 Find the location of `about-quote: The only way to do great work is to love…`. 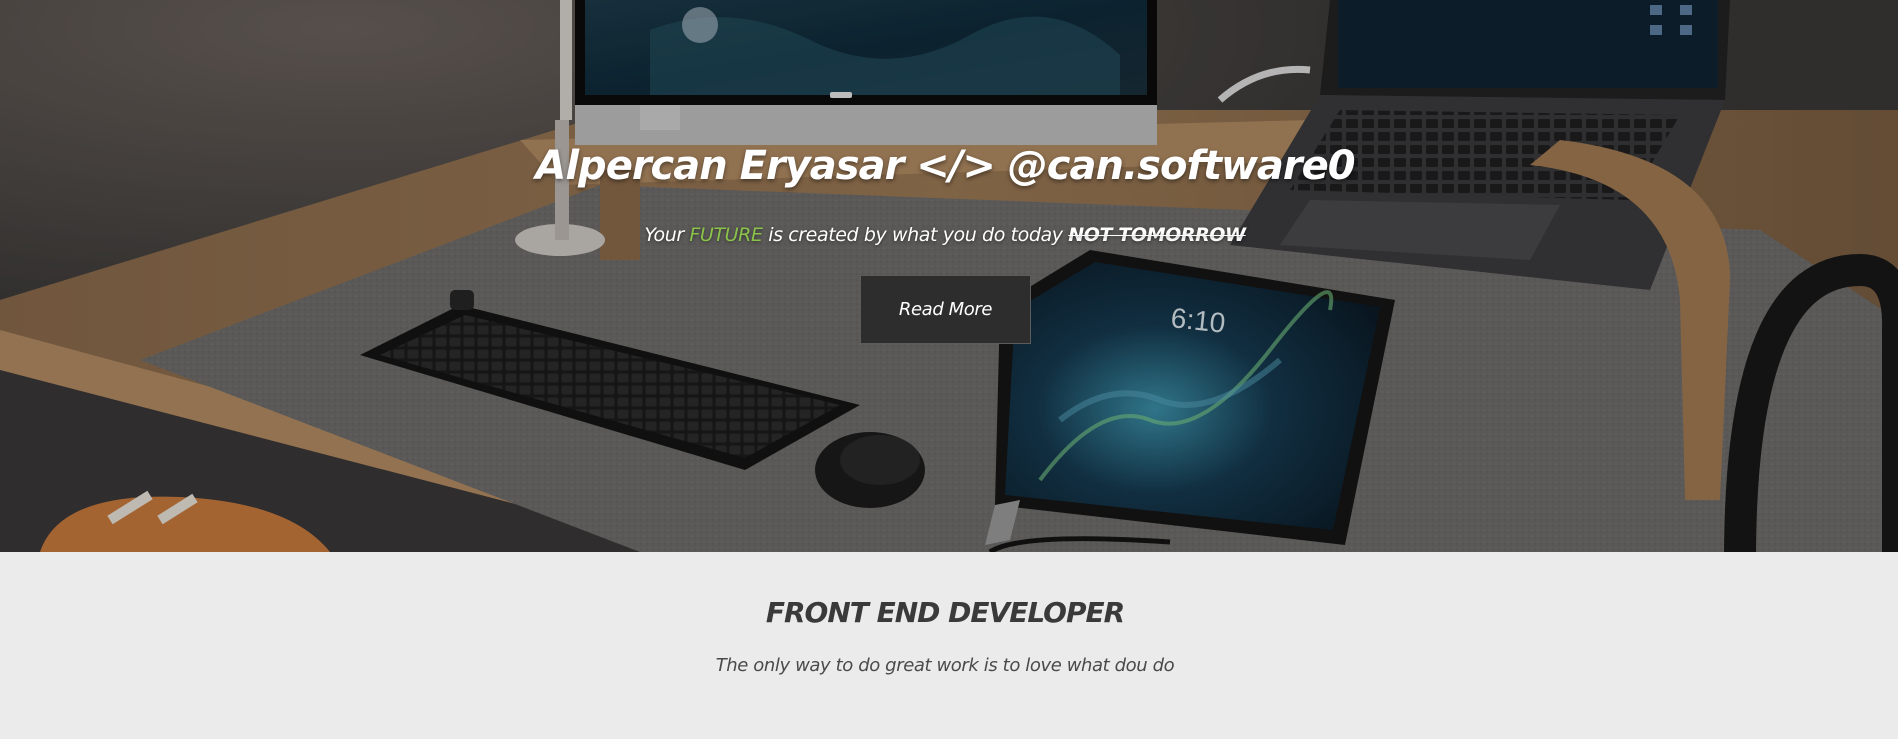

about-quote: The only way to do great work is to love… is located at coordinates (945, 665).